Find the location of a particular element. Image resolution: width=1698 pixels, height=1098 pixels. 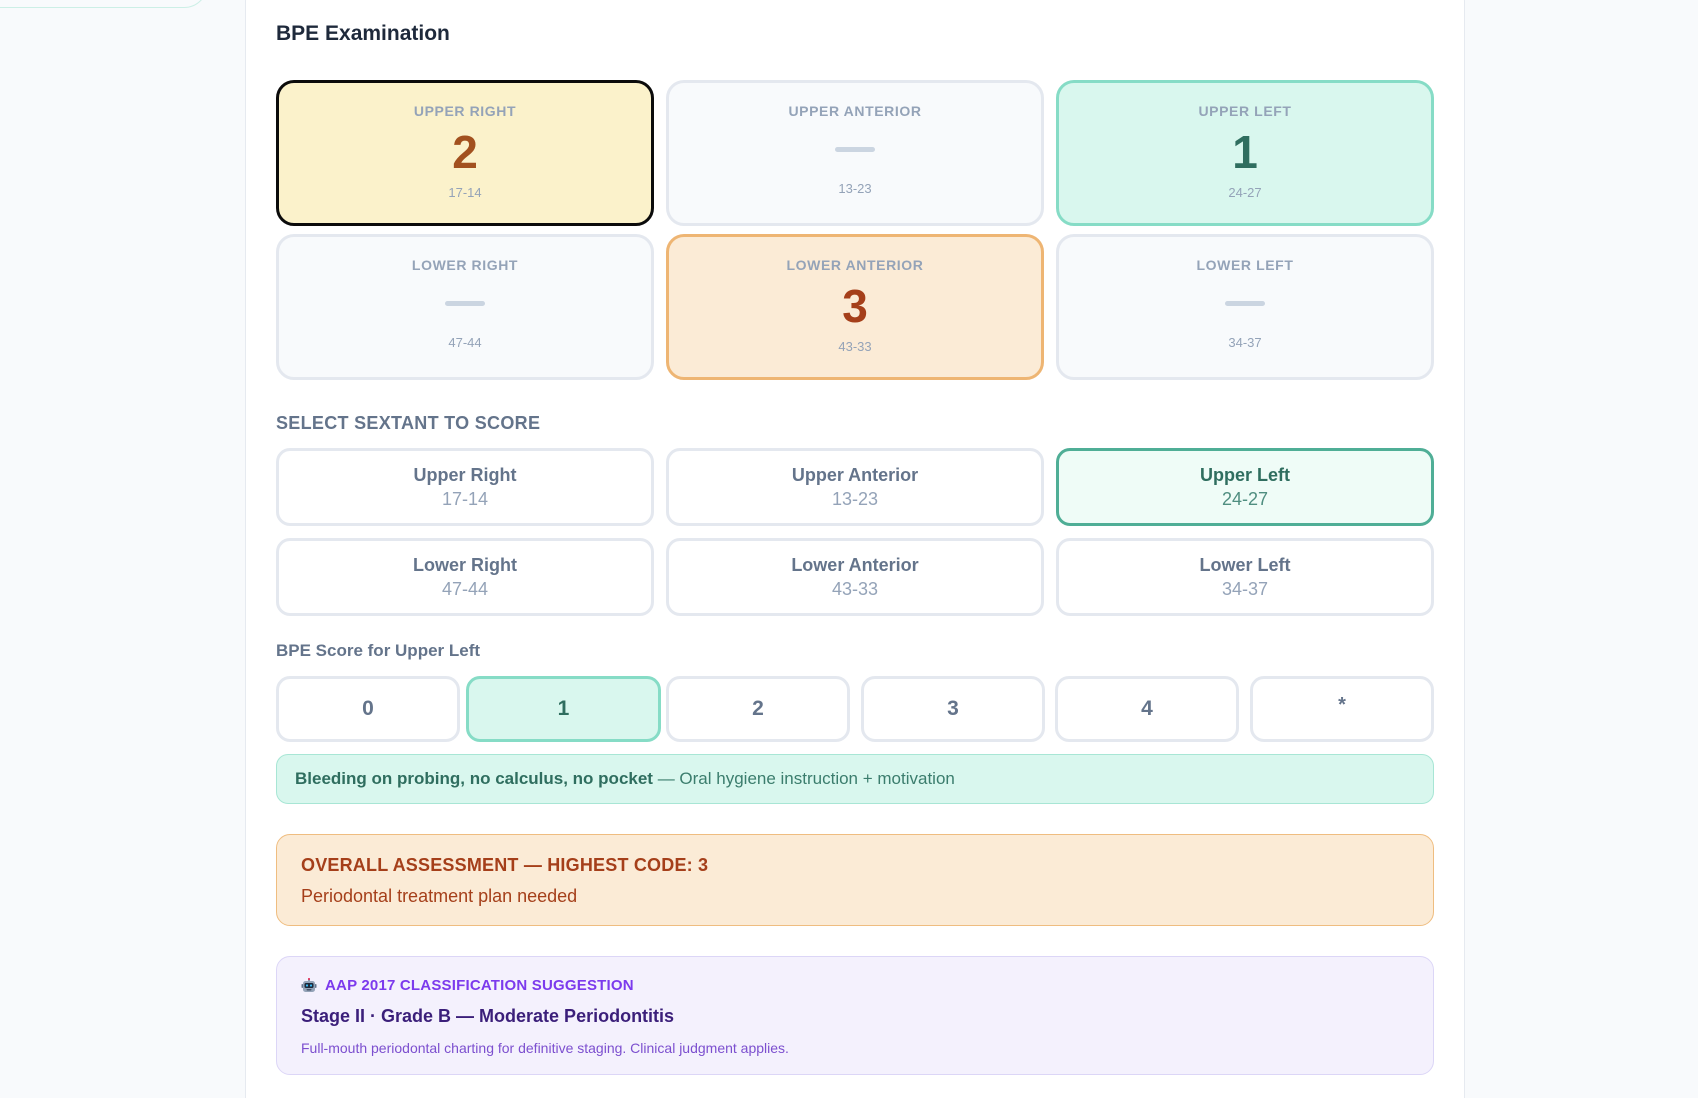

select-lower-right: Lower Right 47-44 is located at coordinates (465, 577).